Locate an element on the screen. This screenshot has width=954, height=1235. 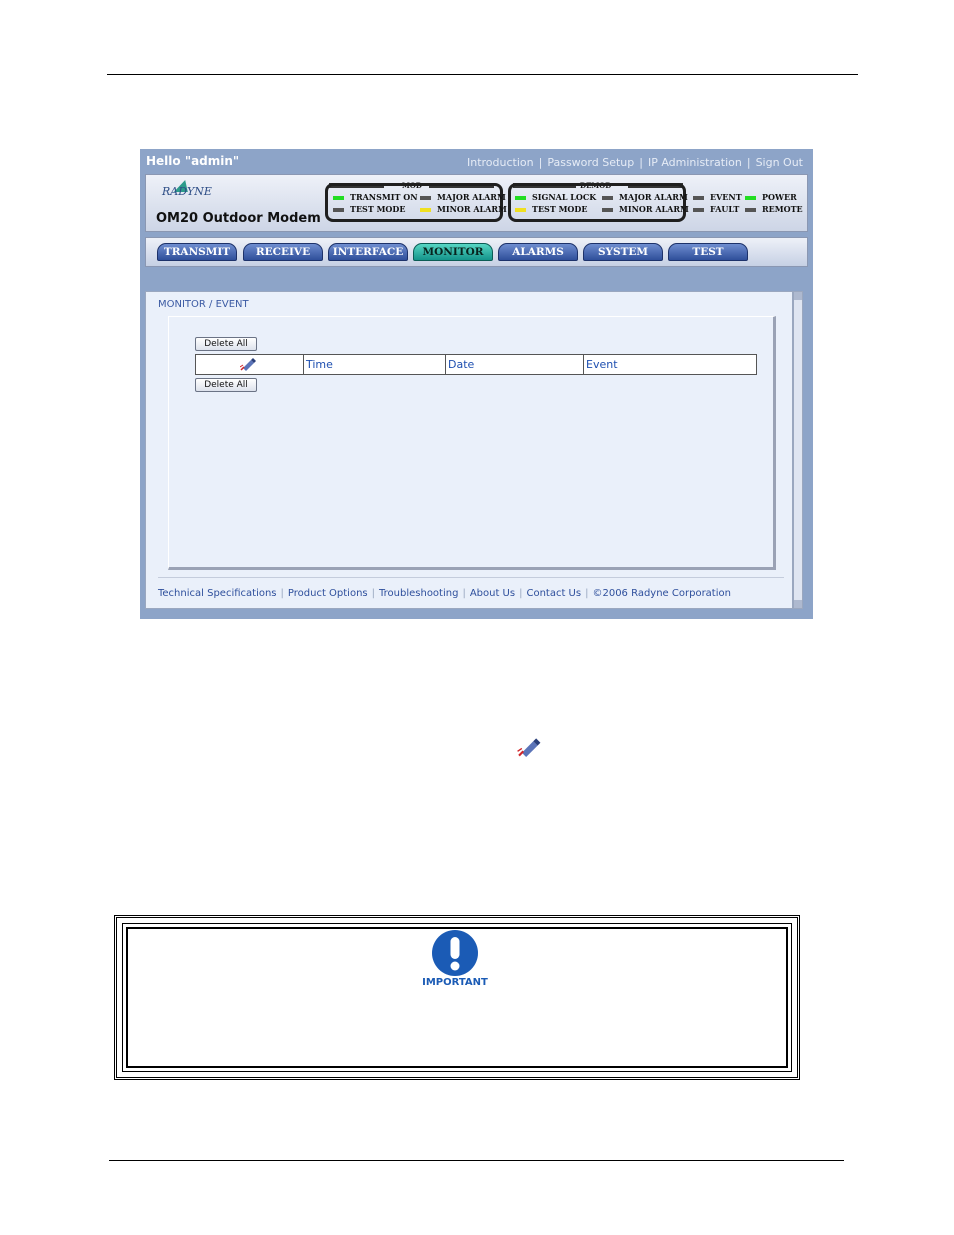
footer-link-troubleshooting: Troubleshooting is located at coordinates (418, 593).